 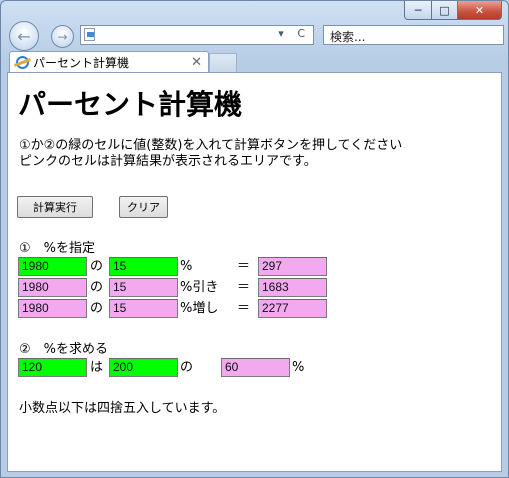 What do you see at coordinates (186, 266) in the screenshot?
I see `label-suffix: %` at bounding box center [186, 266].